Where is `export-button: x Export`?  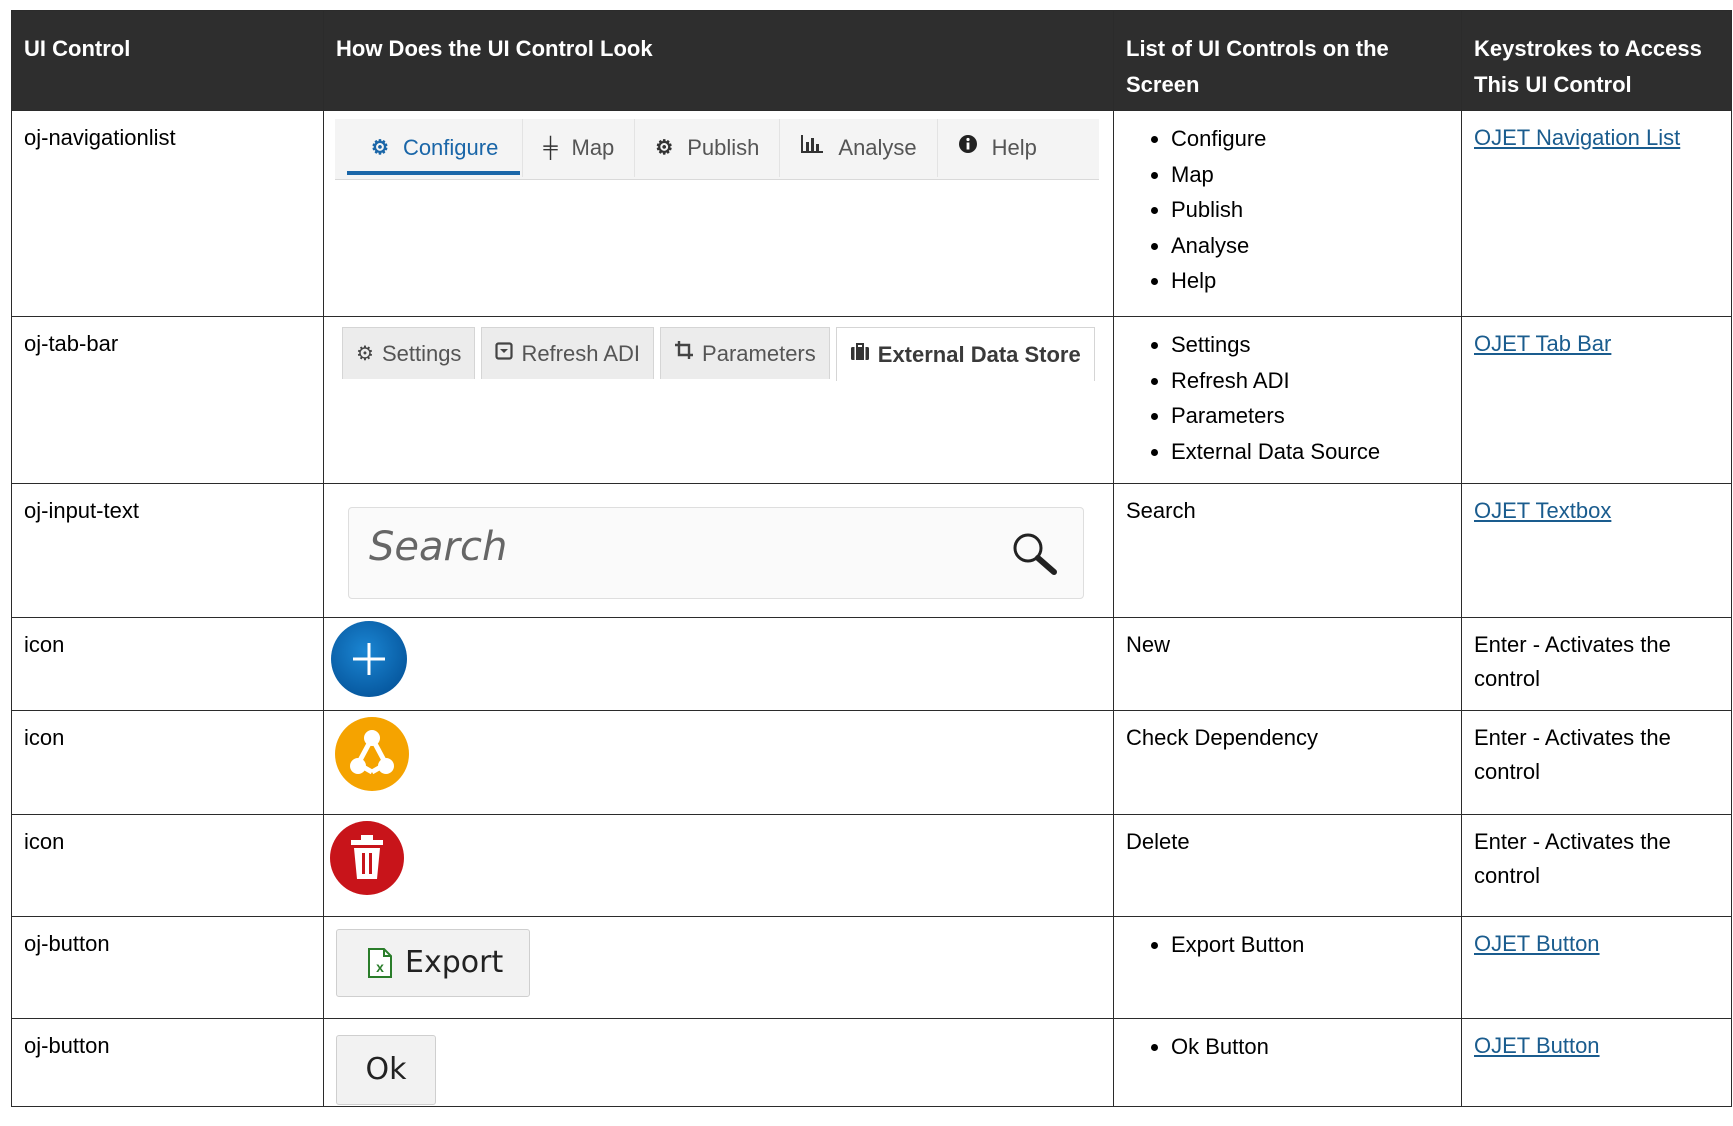
export-button: x Export is located at coordinates (433, 963).